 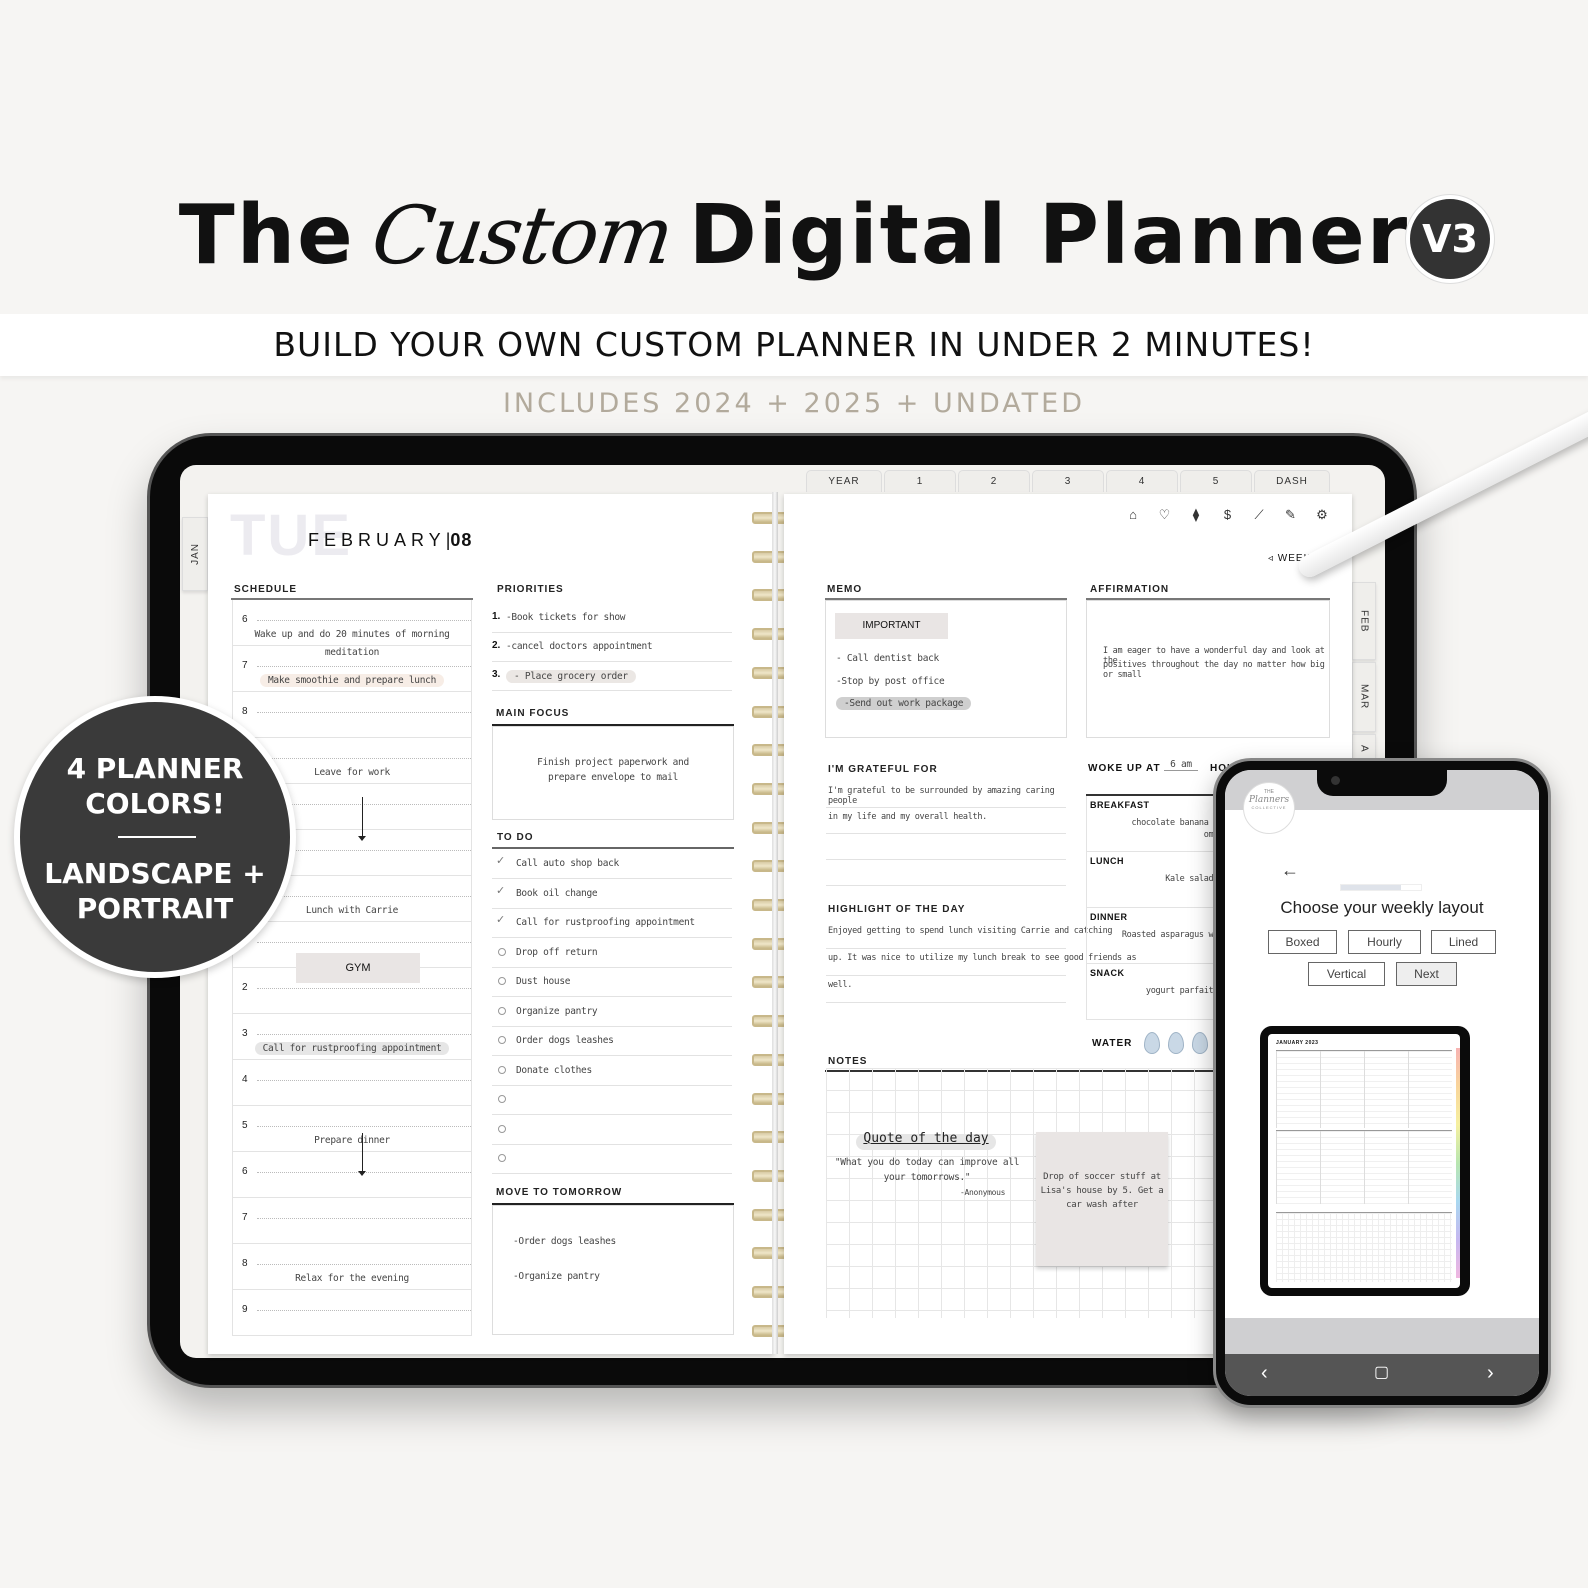 What do you see at coordinates (1107, 973) in the screenshot?
I see `meal-label: SNACK` at bounding box center [1107, 973].